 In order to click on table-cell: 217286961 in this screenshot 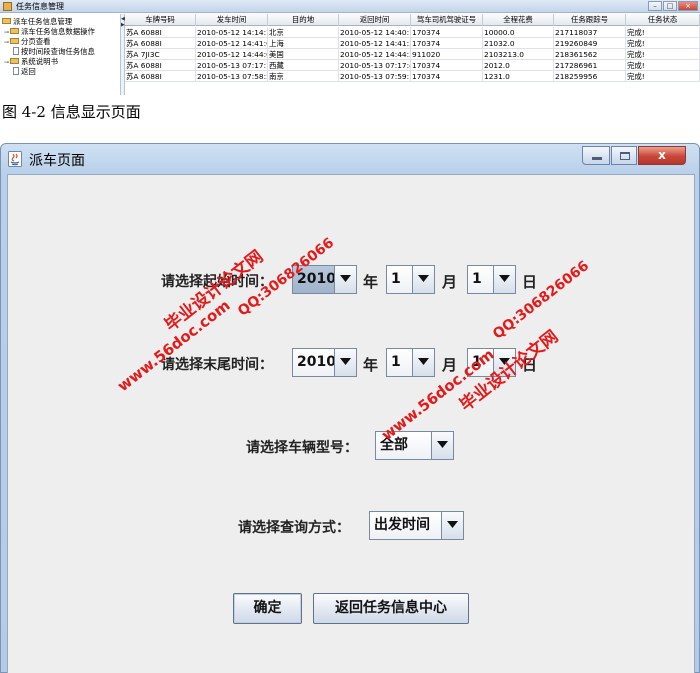, I will do `click(590, 65)`.